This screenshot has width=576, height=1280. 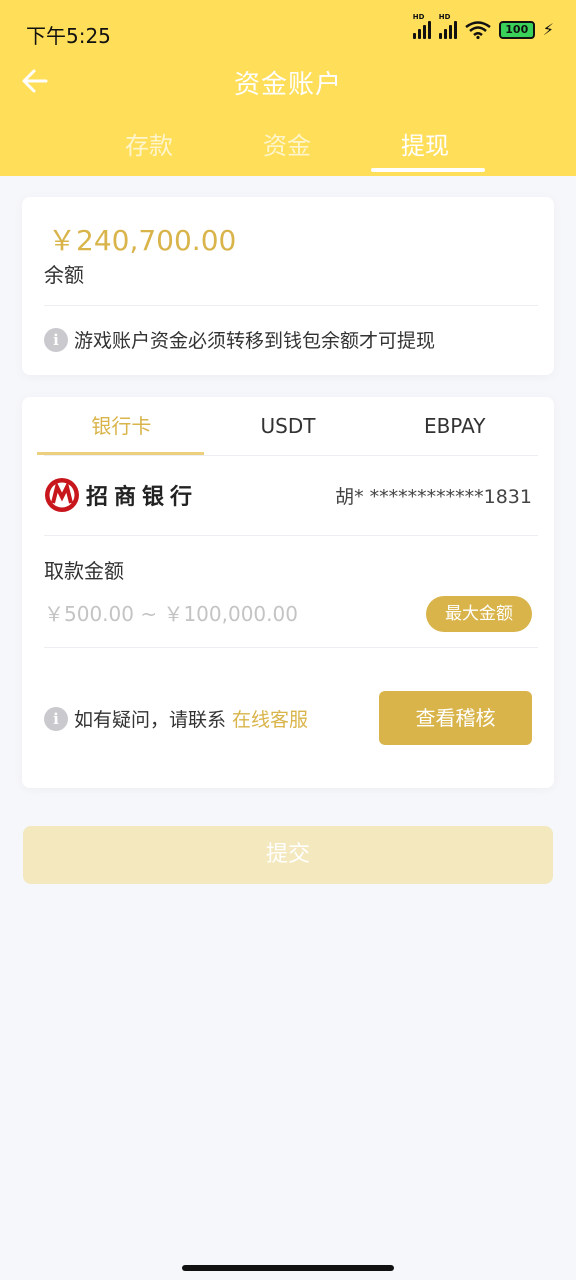 I want to click on bank-card-row: 招商银行 胡* ************1831, so click(x=288, y=495).